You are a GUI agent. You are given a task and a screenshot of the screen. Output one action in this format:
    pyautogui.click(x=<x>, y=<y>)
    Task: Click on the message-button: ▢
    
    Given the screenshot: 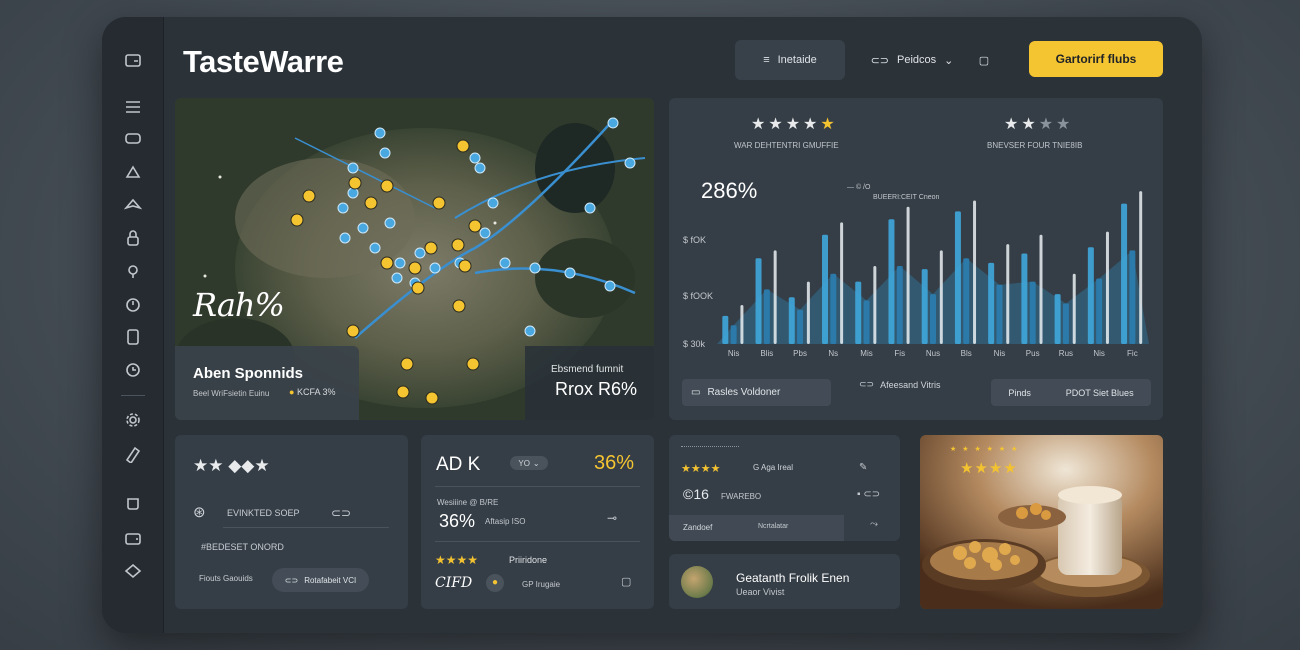 What is the action you would take?
    pyautogui.click(x=984, y=60)
    